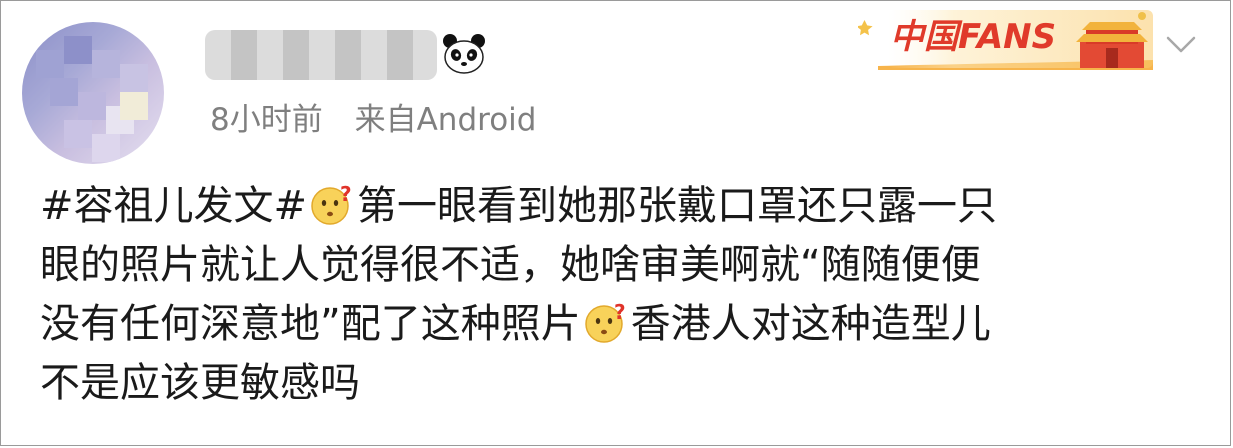 The width and height of the screenshot is (1233, 448). I want to click on post-meta: 8小时前 来自Android, so click(373, 116).